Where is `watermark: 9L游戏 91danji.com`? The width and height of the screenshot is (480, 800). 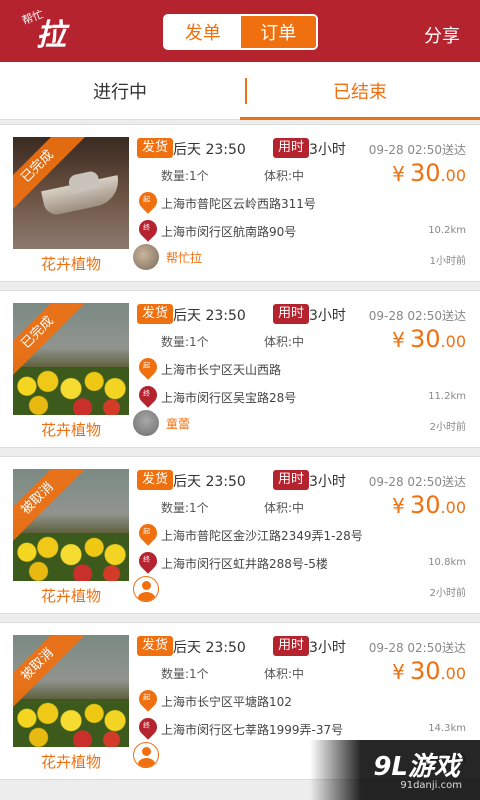
watermark: 9L游戏 91danji.com is located at coordinates (395, 770).